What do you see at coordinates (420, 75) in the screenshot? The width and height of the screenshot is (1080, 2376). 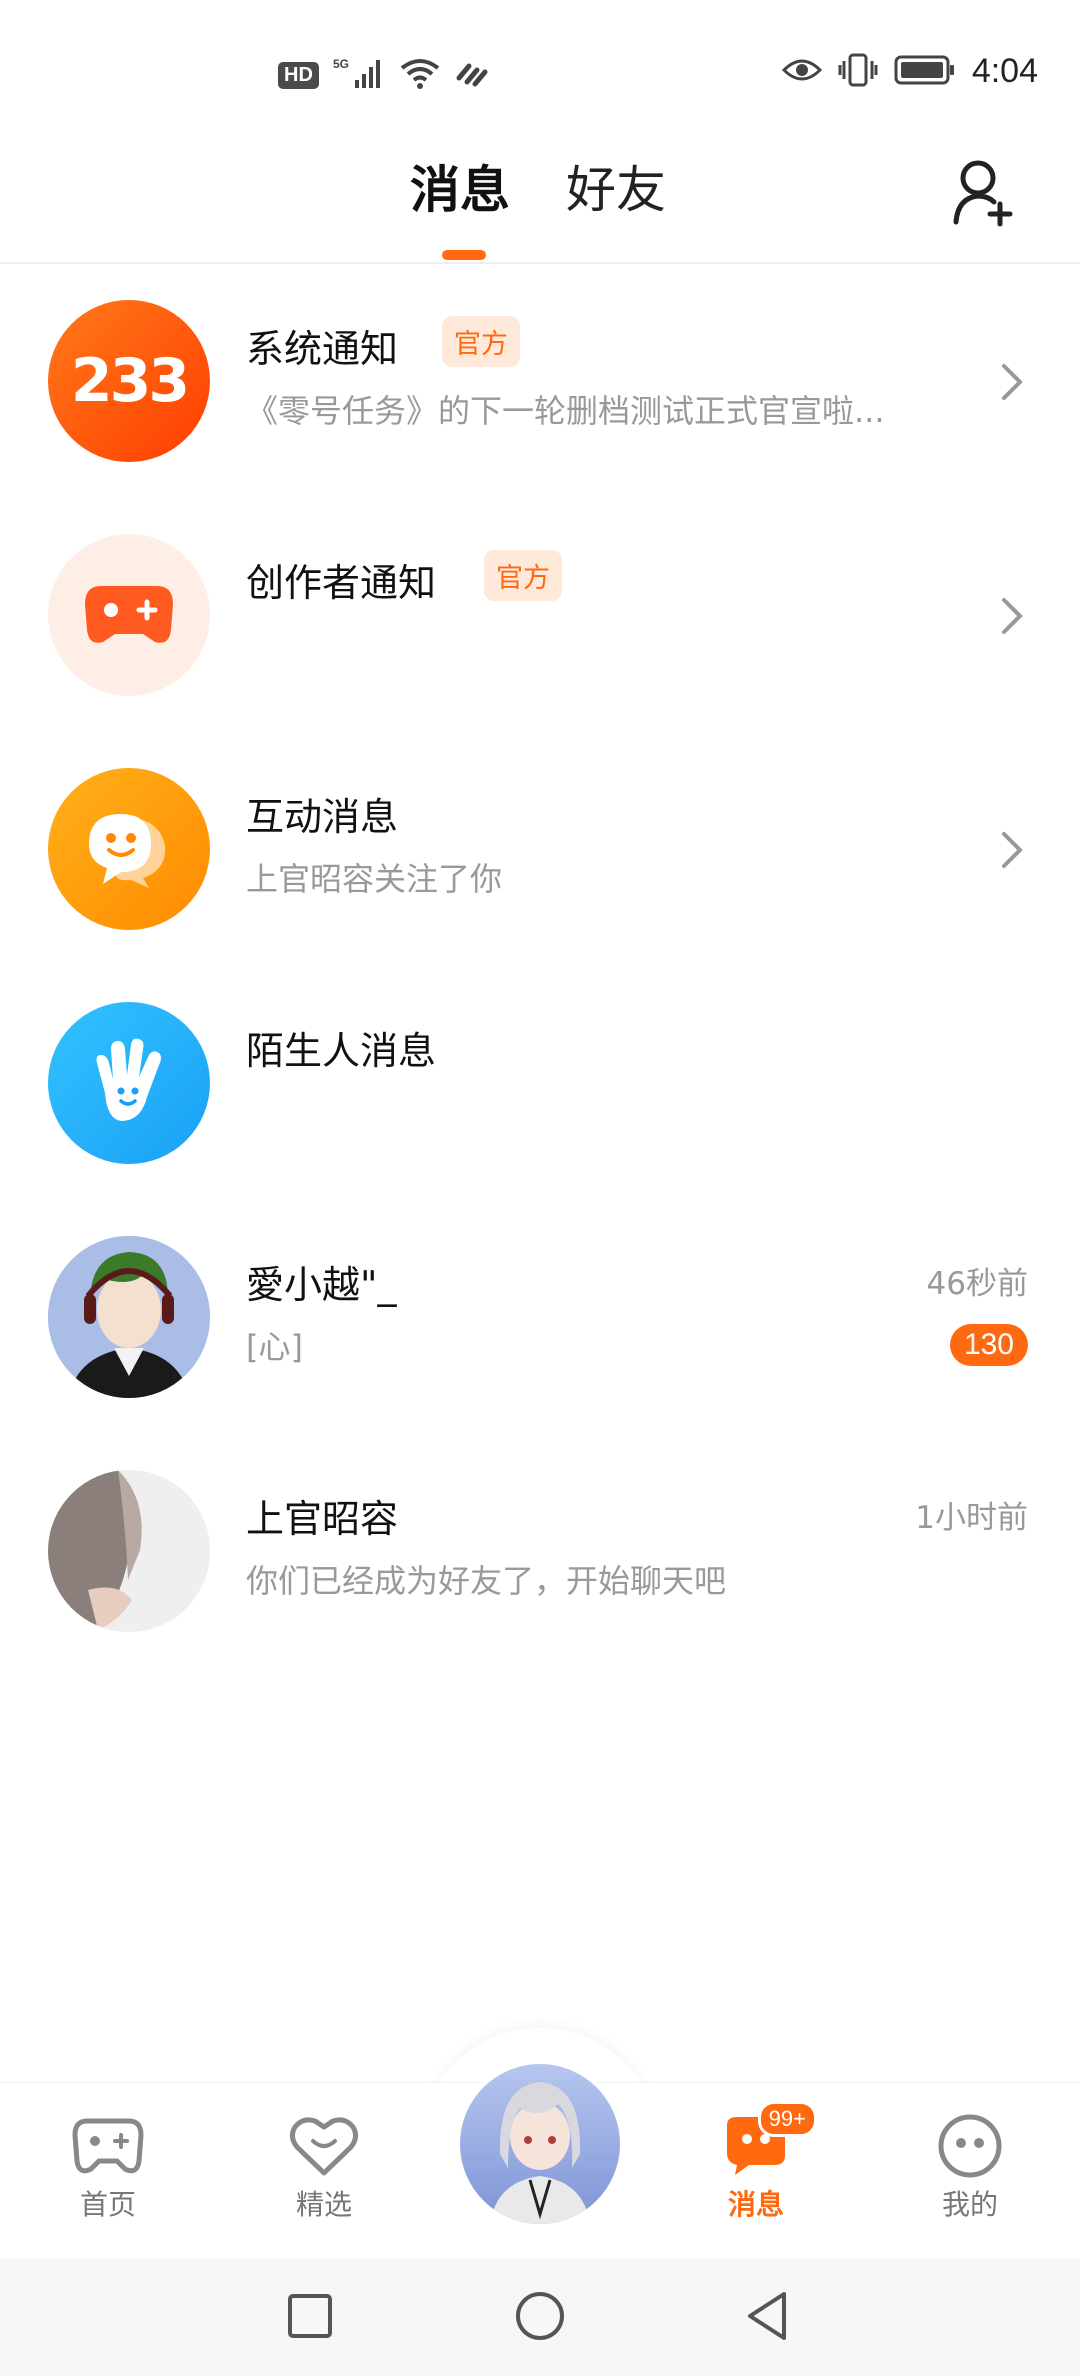 I see `wifi-icon` at bounding box center [420, 75].